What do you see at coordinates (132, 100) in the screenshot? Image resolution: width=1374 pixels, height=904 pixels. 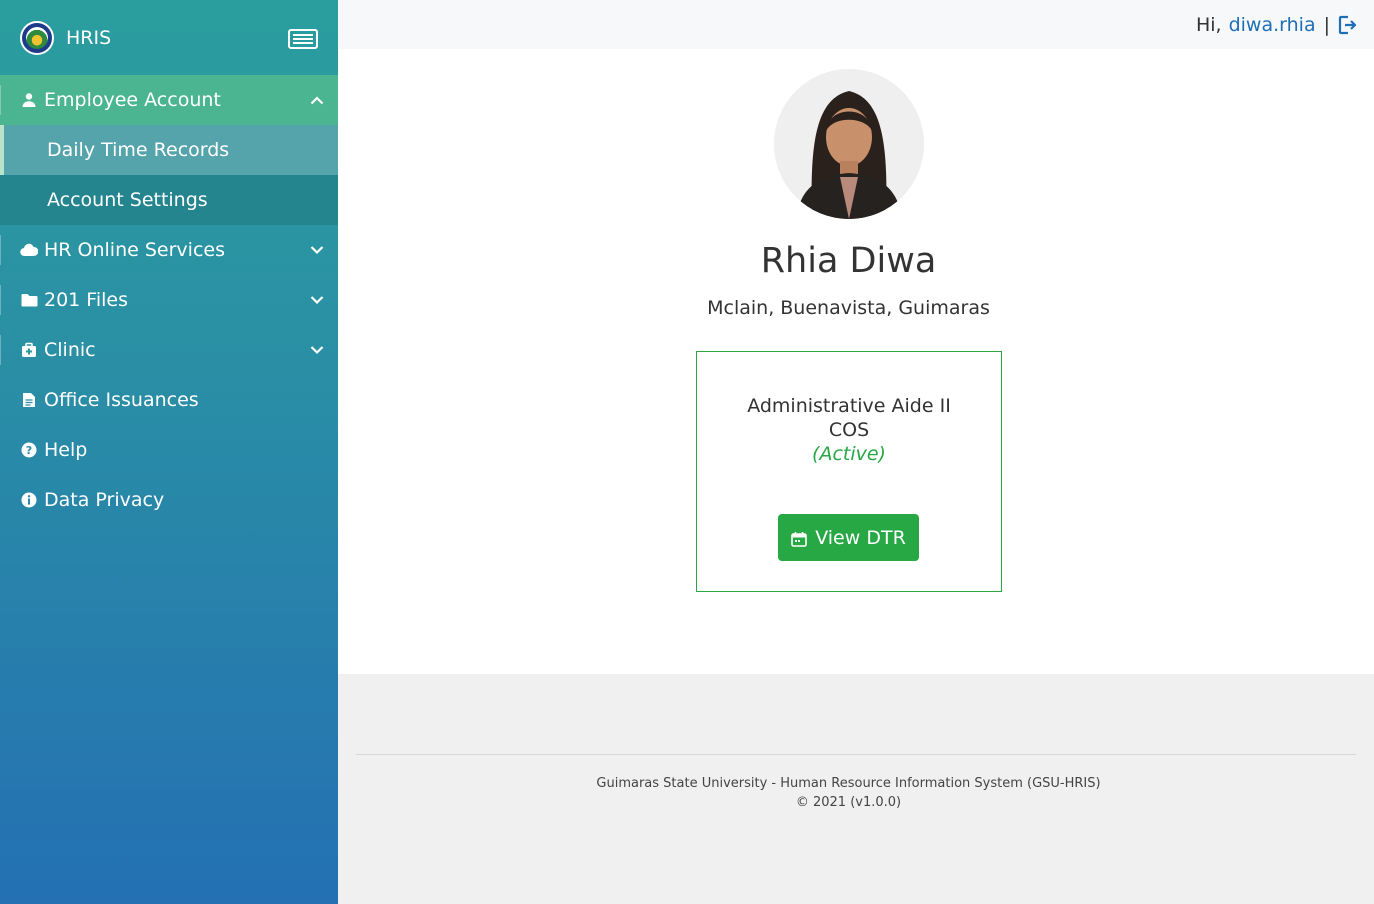 I see `sidebar-item-label: Employee Account` at bounding box center [132, 100].